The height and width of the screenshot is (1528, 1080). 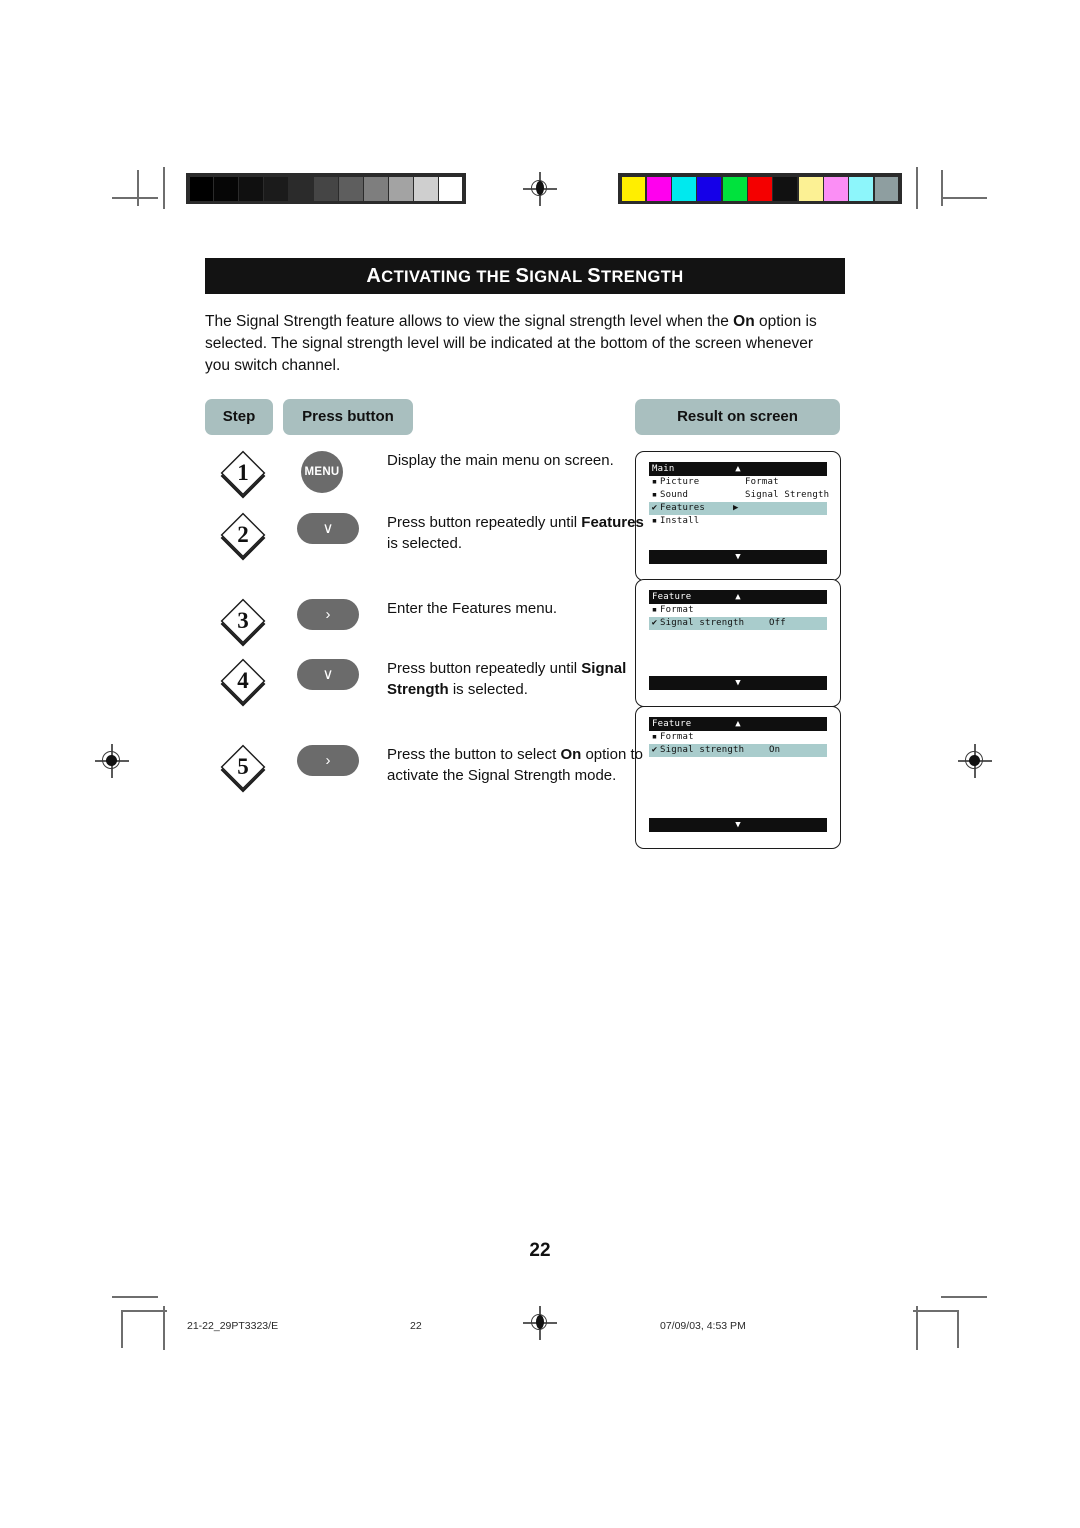 I want to click on color-calibration-bar, so click(x=760, y=188).